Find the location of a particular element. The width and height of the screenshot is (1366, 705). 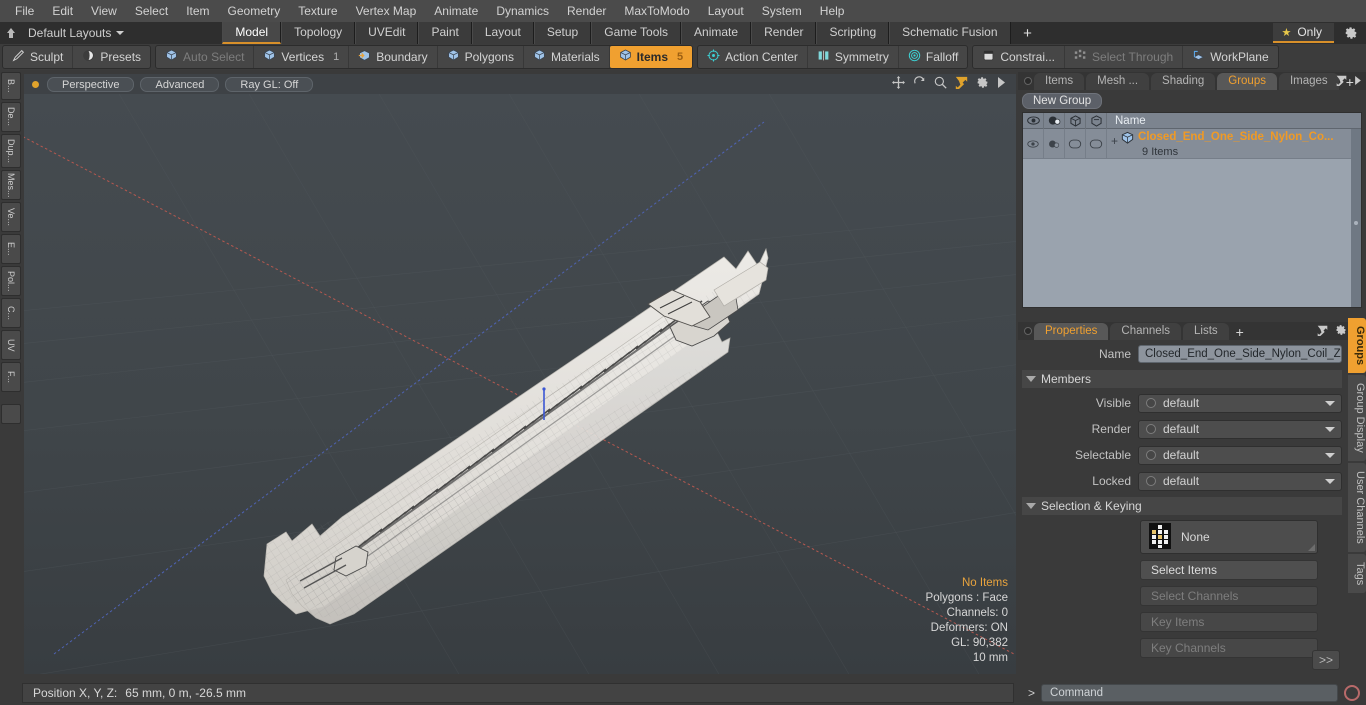

row-render-toggle is located at coordinates (1054, 143).